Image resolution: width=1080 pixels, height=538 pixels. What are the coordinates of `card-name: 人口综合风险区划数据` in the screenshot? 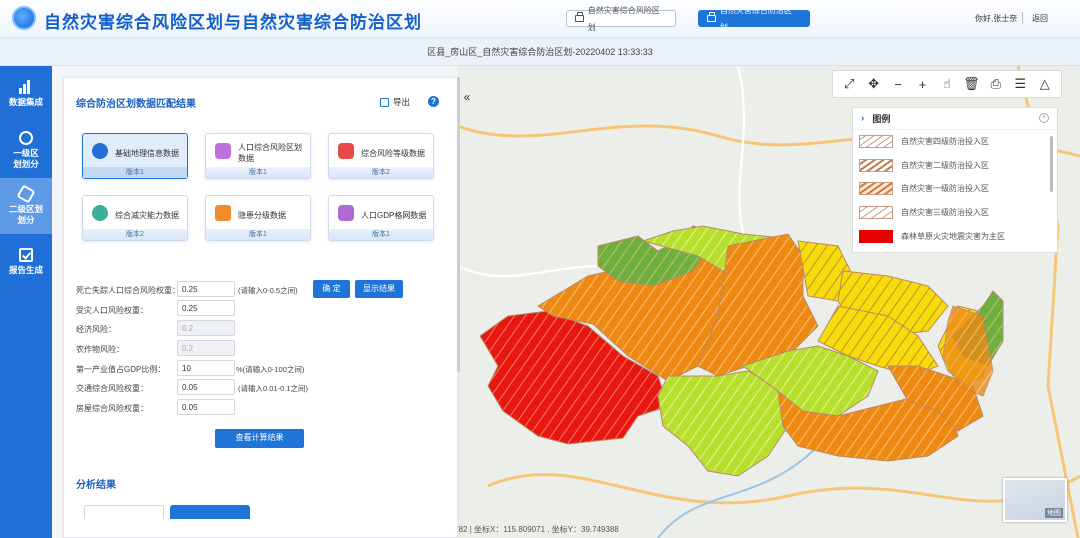 It's located at (270, 153).